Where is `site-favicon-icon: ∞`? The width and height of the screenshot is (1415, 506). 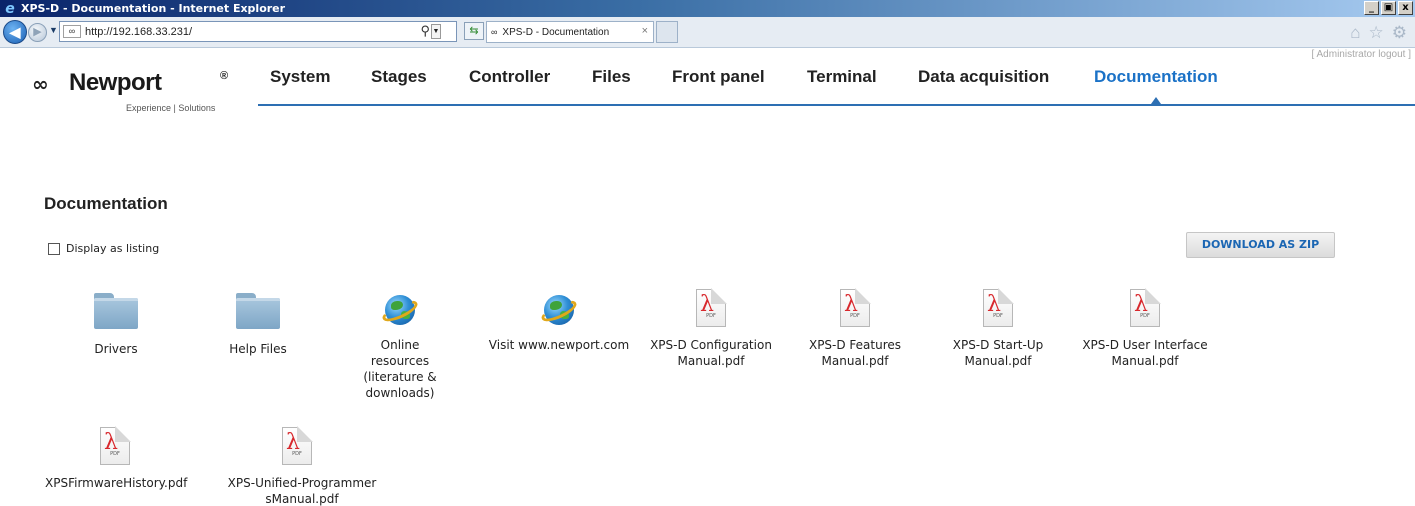 site-favicon-icon: ∞ is located at coordinates (72, 31).